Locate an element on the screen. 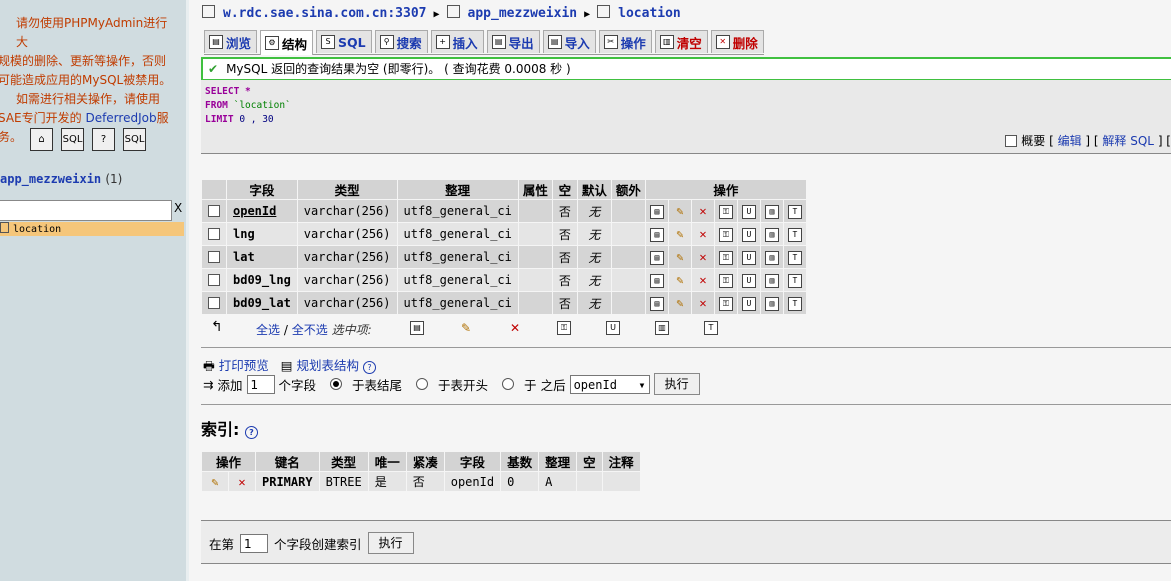  propose-structure-link: 规划表结构 is located at coordinates (328, 365).